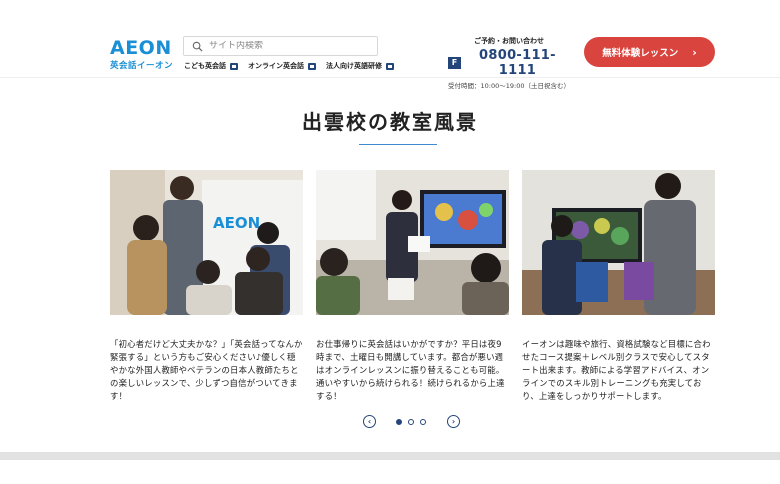 This screenshot has height=484, width=780. What do you see at coordinates (354, 66) in the screenshot?
I see `link-label: 法人向け英語研修` at bounding box center [354, 66].